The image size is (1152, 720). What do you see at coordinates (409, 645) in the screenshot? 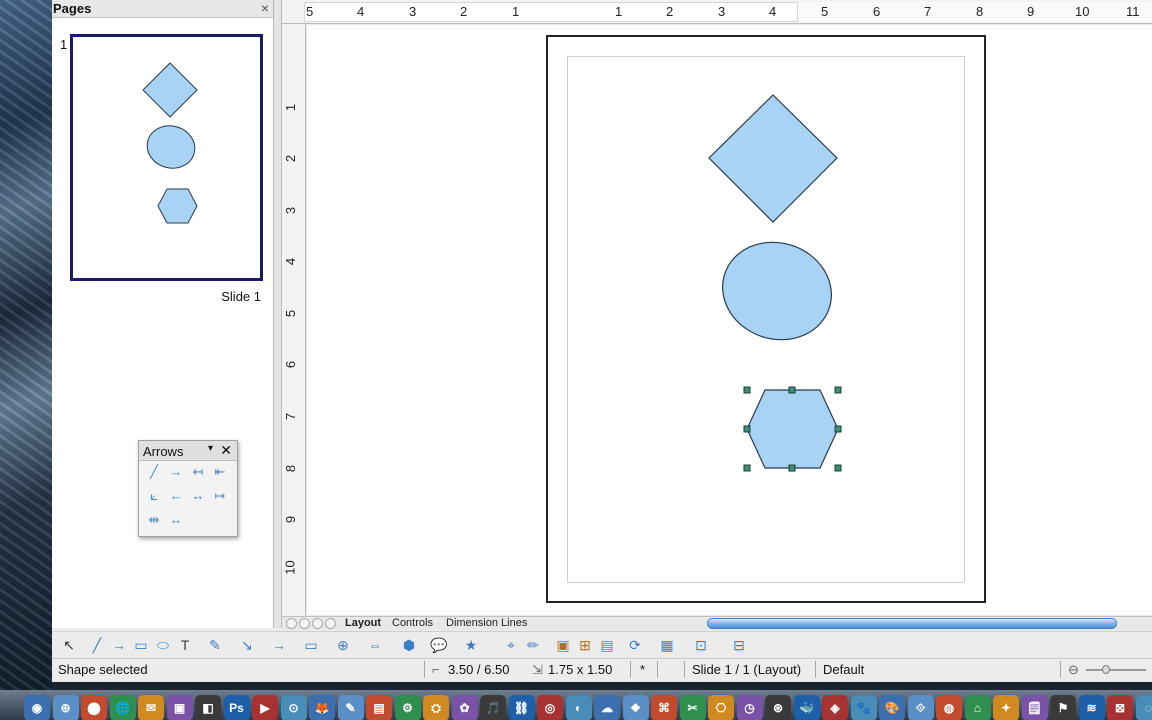
I see `flowchart-icon: ⬢` at bounding box center [409, 645].